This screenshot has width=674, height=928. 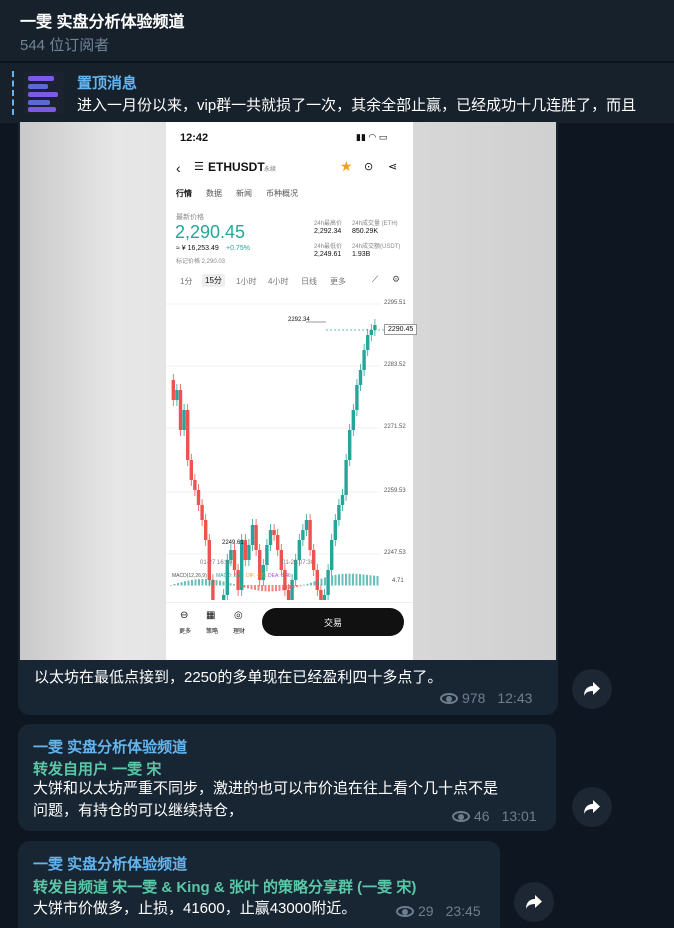 I want to click on pinned-title: 置顶消息, so click(x=107, y=83).